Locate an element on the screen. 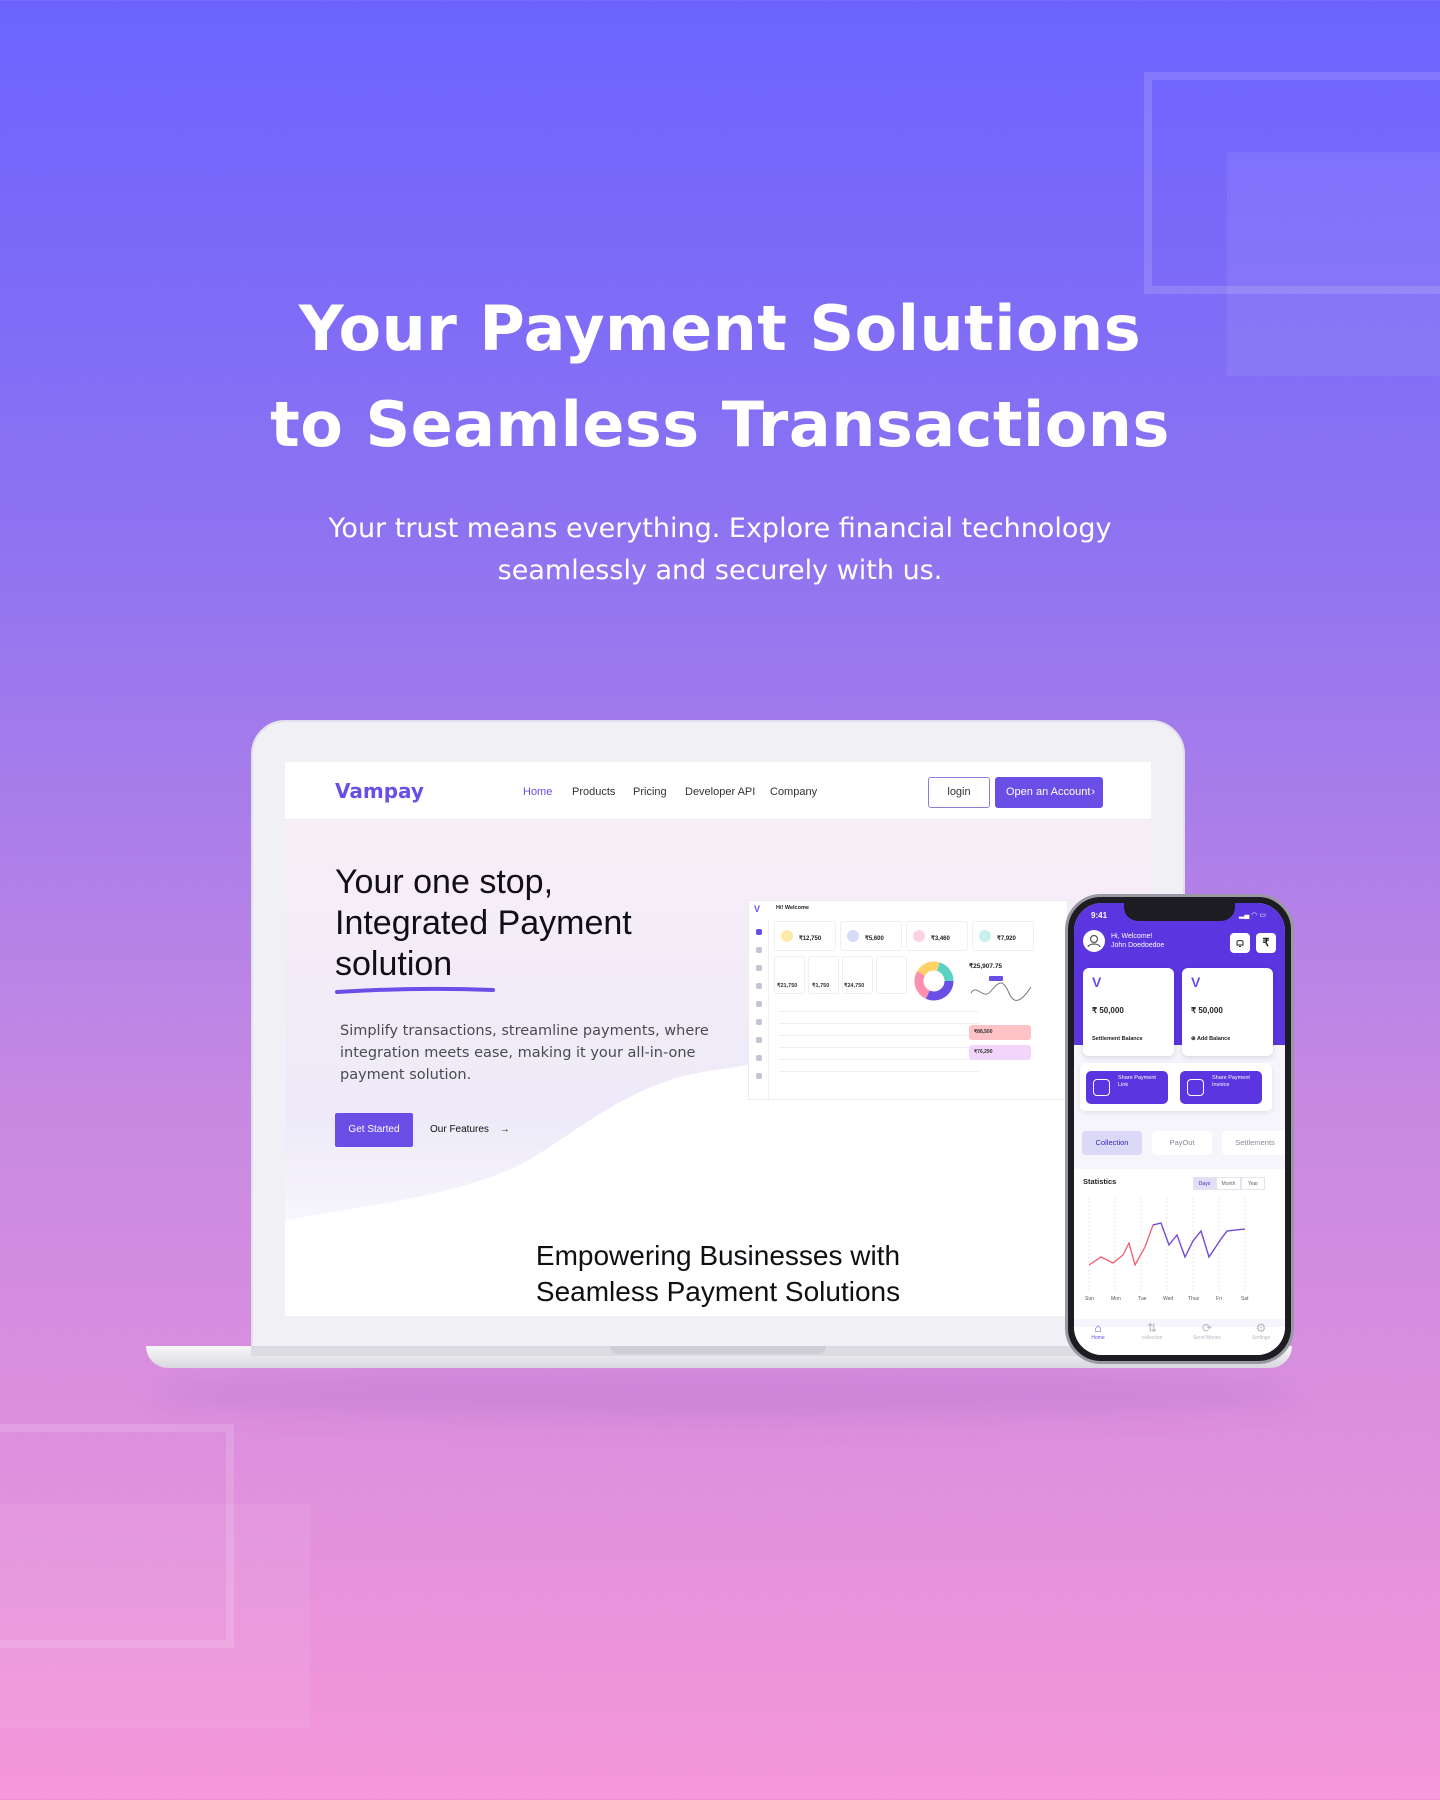  open-account-button: Open an Account › is located at coordinates (1049, 792).